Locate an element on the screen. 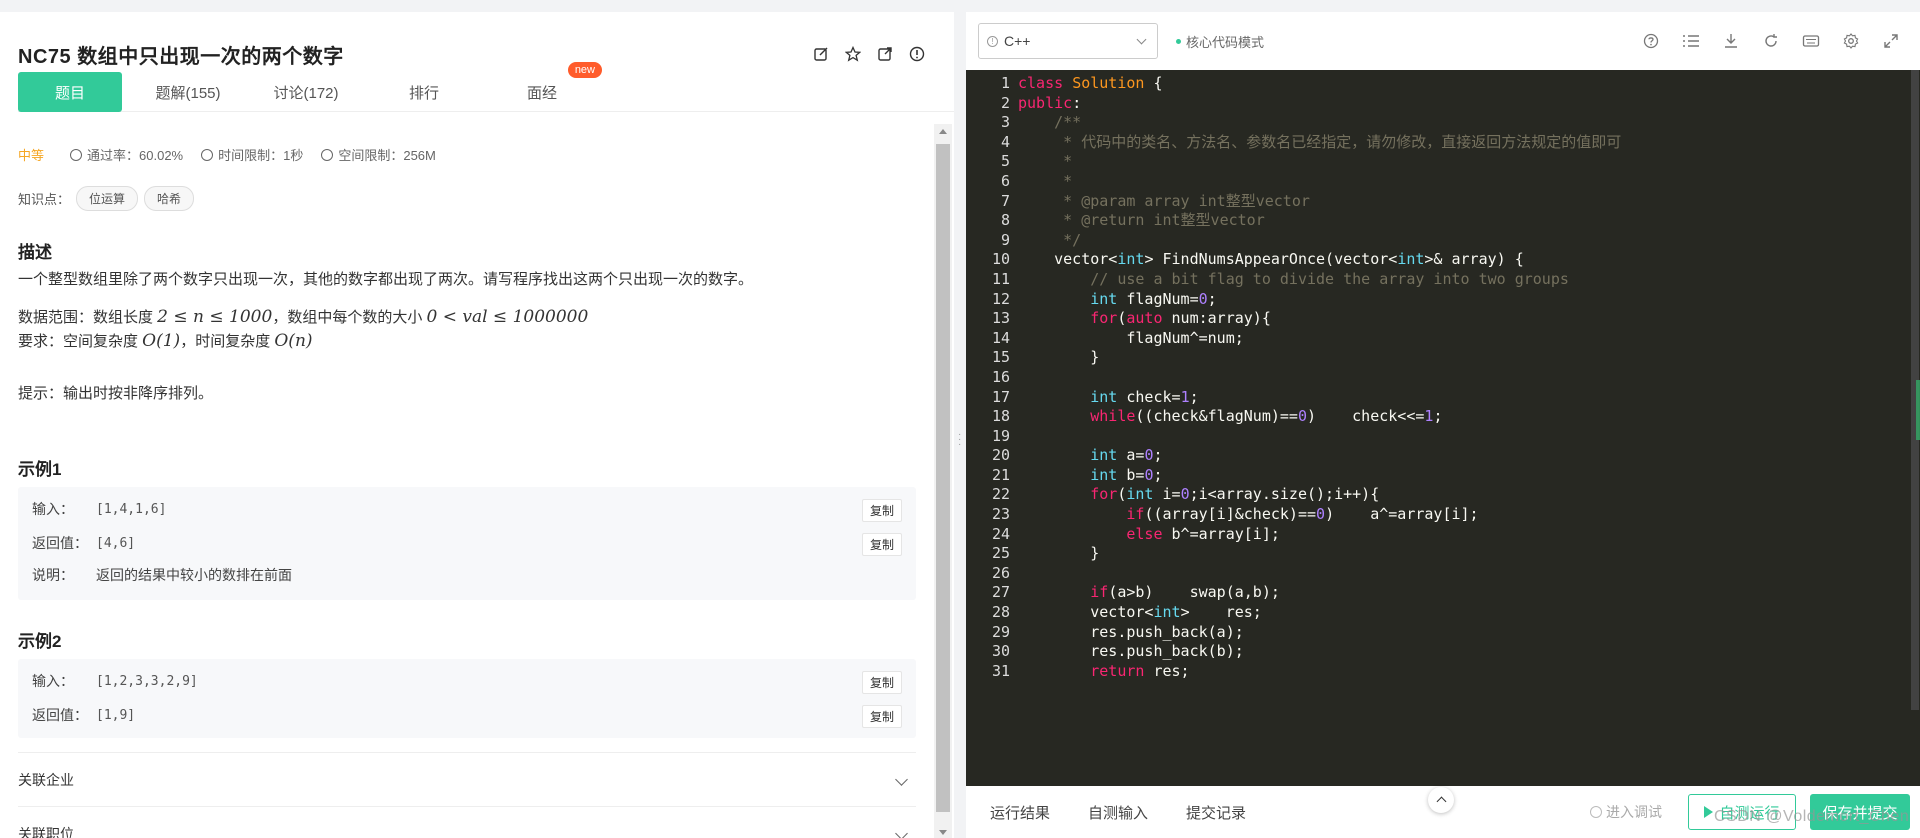  share-icon is located at coordinates (885, 54).